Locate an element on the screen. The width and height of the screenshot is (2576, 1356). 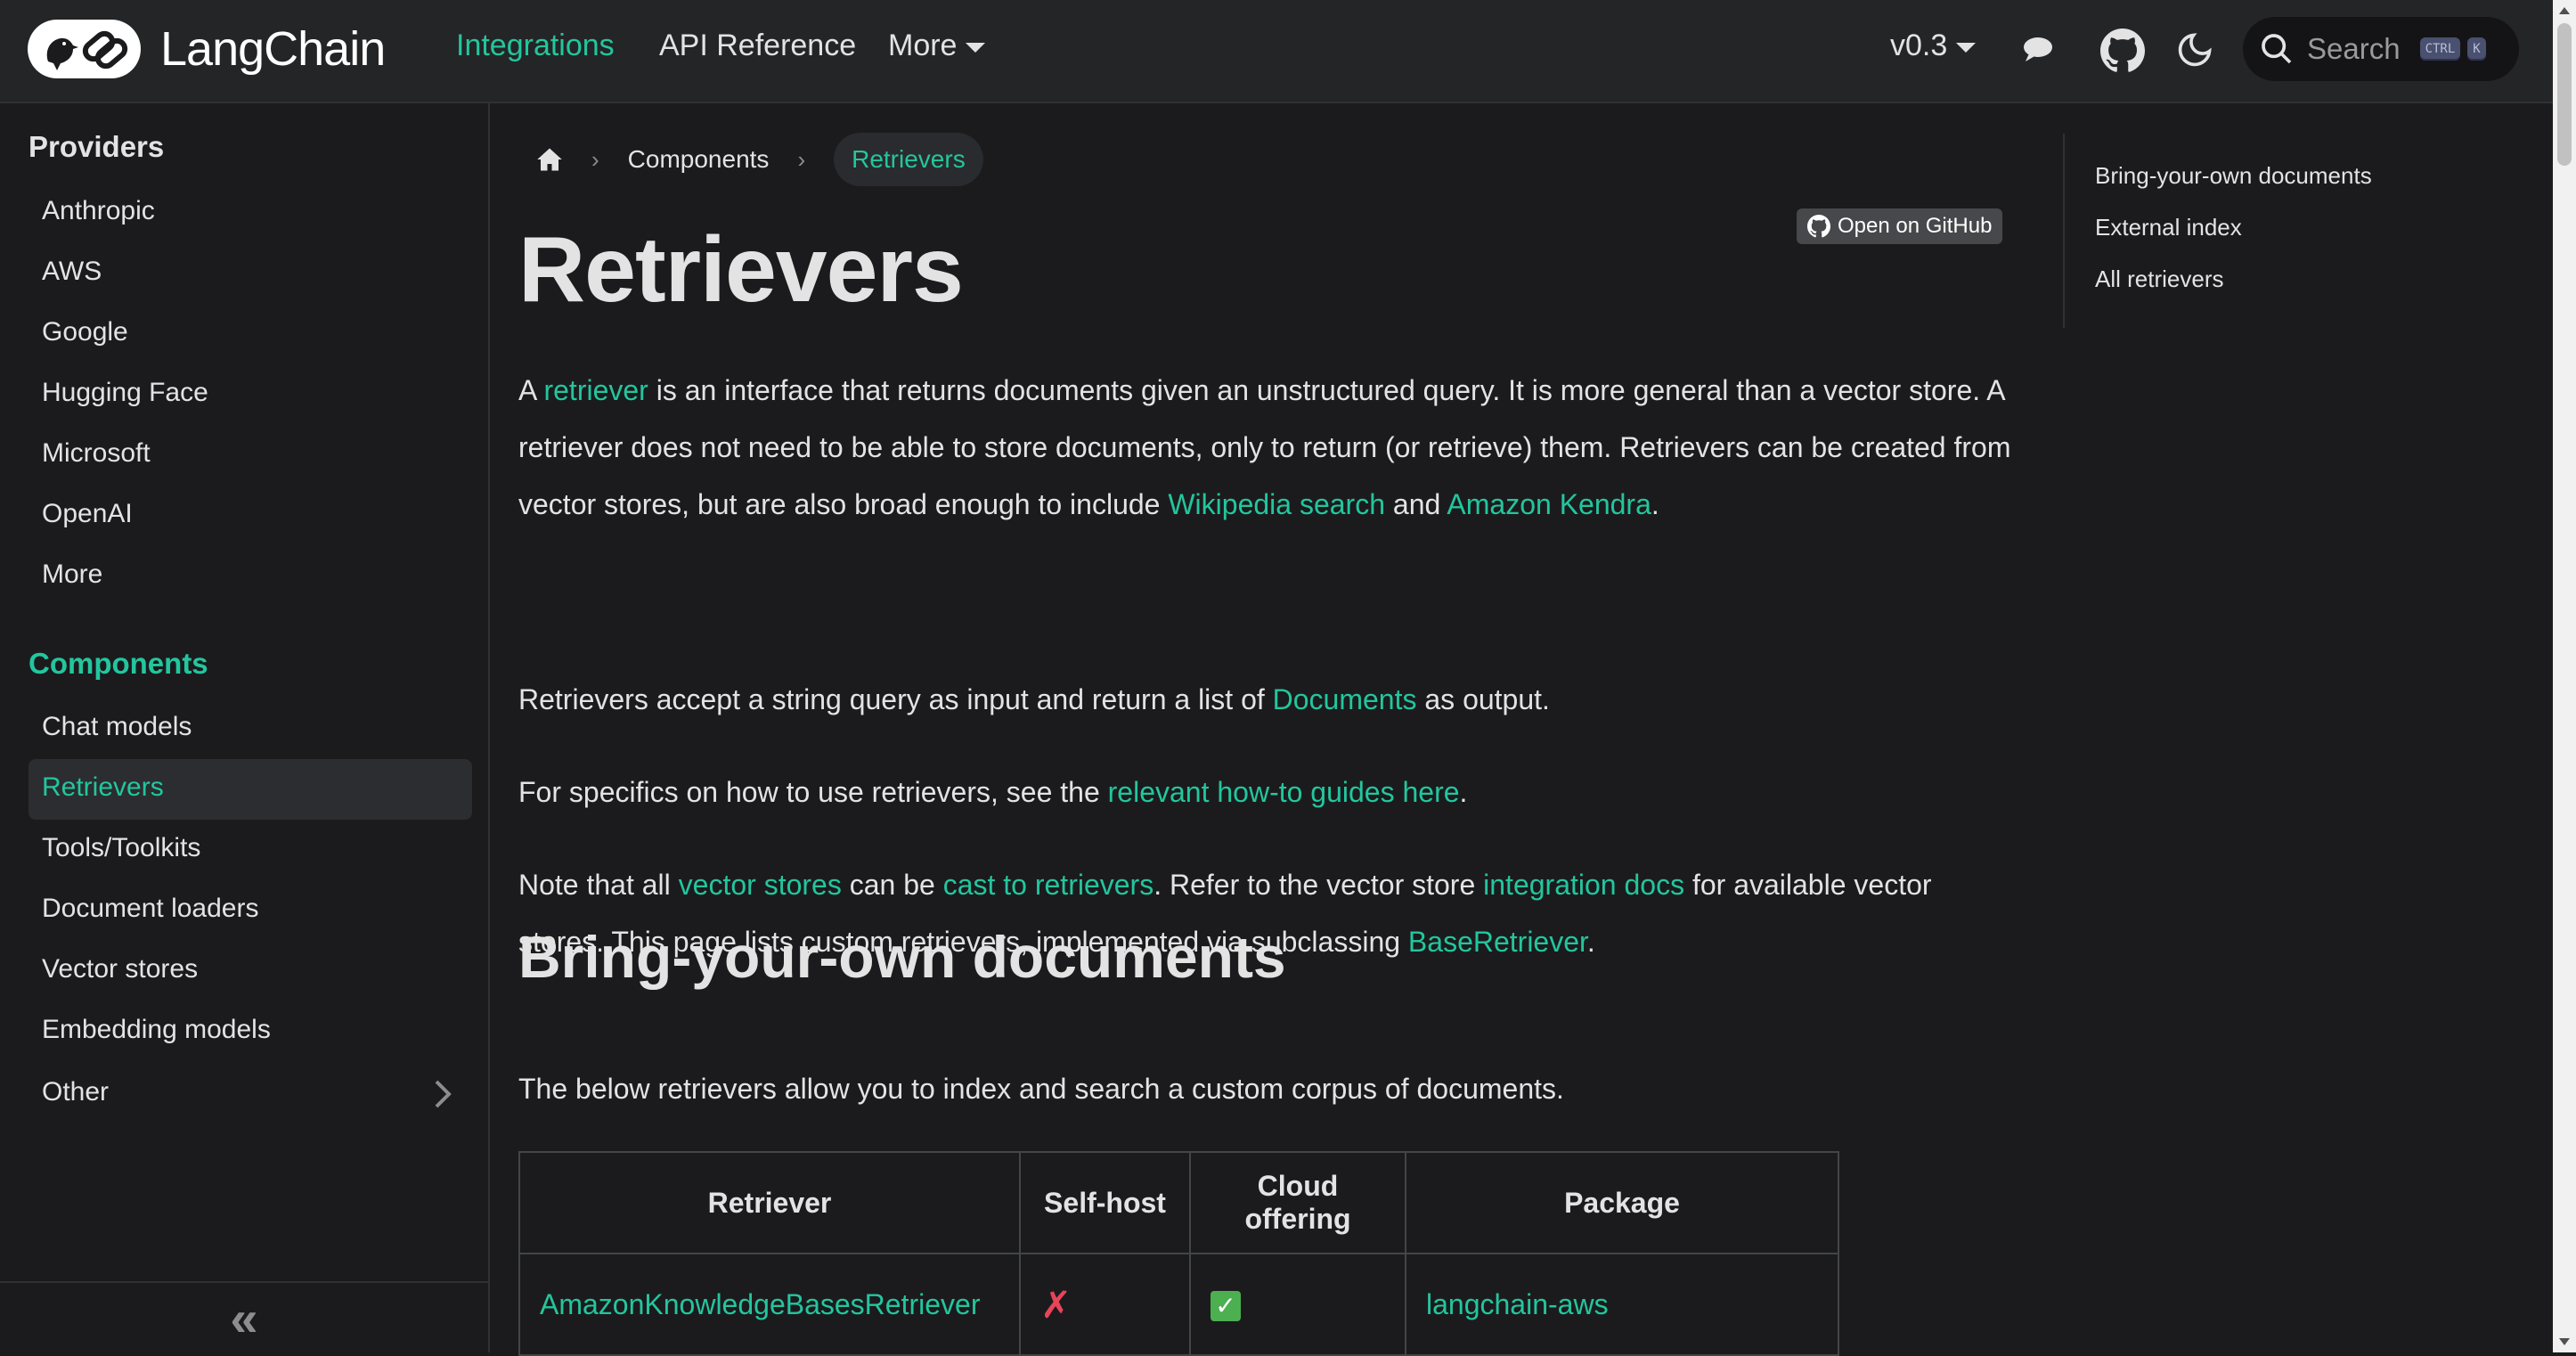
home-logo: LangChain is located at coordinates (207, 49).